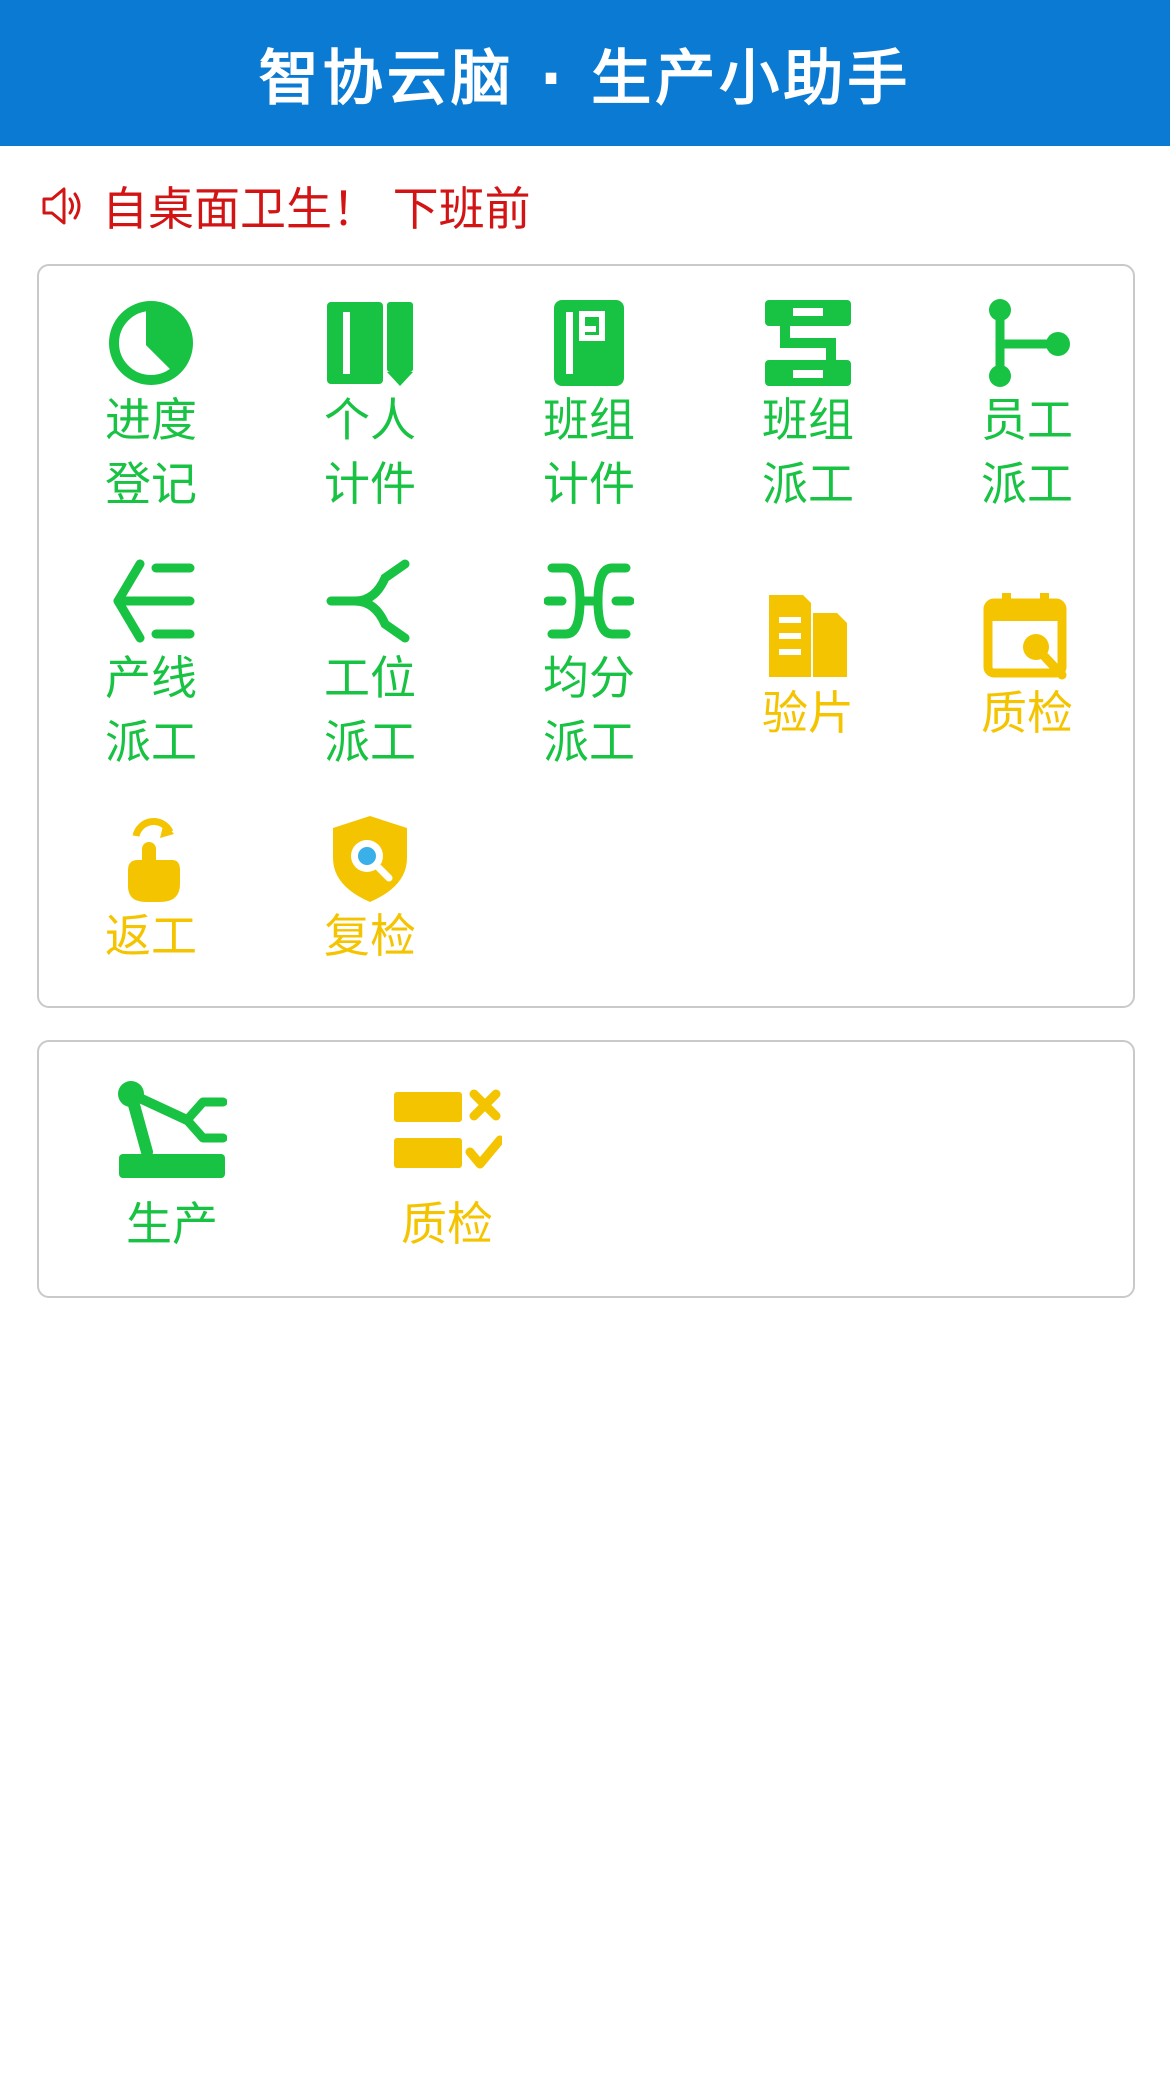 The width and height of the screenshot is (1170, 2080). I want to click on app-title: 智协云脑 · 生产小助手, so click(585, 78).